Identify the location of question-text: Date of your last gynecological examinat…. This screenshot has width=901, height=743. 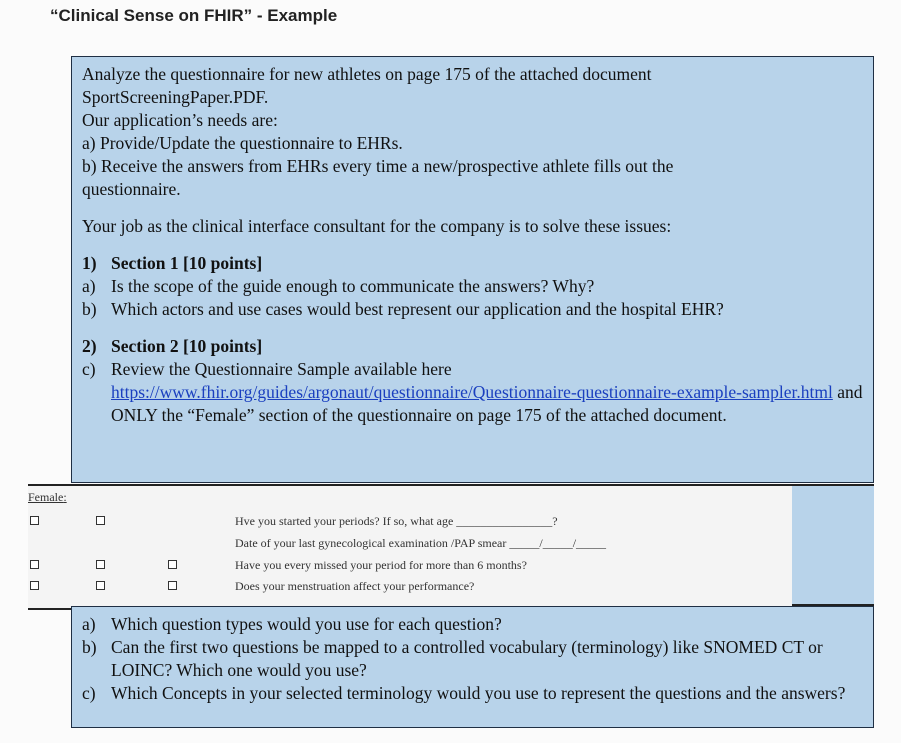
(421, 543).